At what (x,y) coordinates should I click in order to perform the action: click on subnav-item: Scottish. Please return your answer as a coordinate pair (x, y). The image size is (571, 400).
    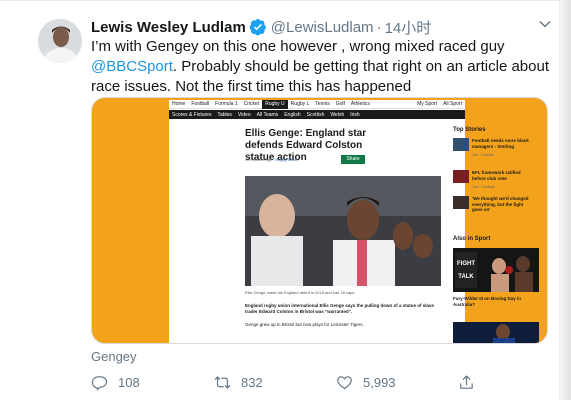
    Looking at the image, I should click on (315, 114).